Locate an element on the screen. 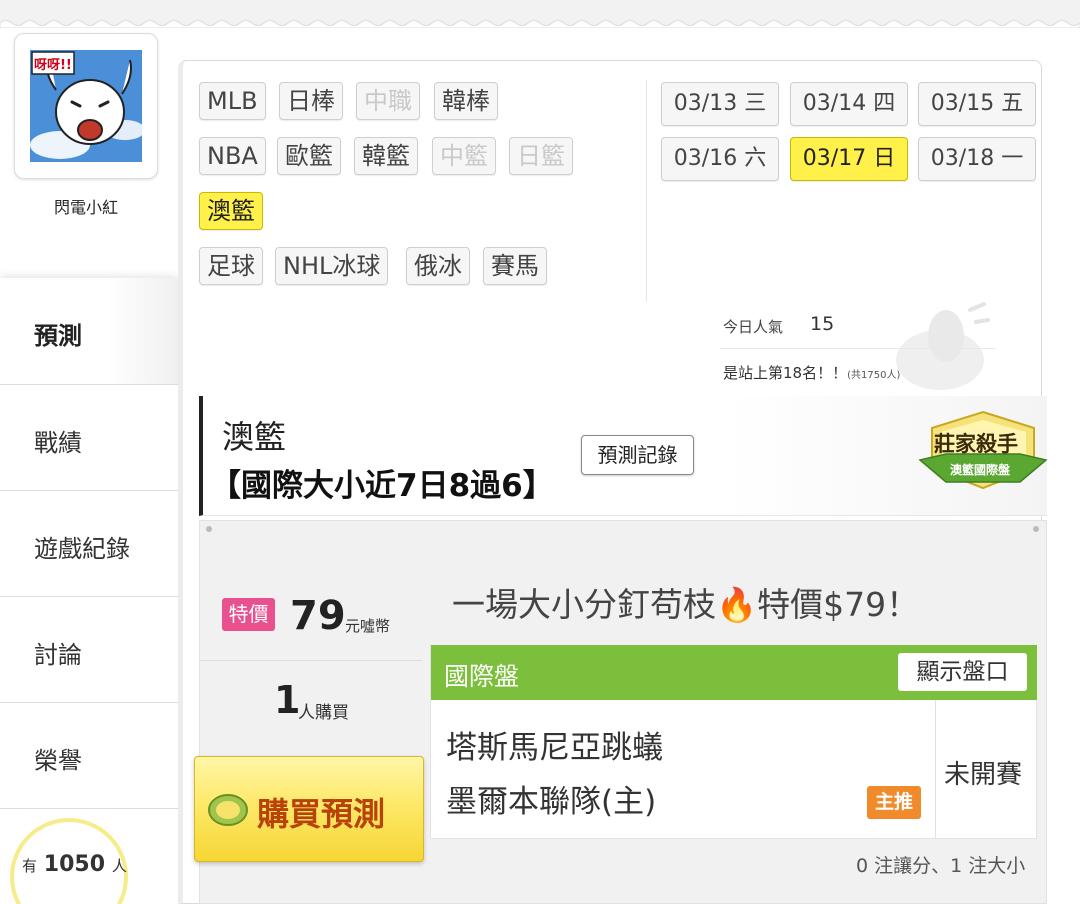 The width and height of the screenshot is (1080, 904). sport-tag-korea-basketball: 韓籃 is located at coordinates (386, 156).